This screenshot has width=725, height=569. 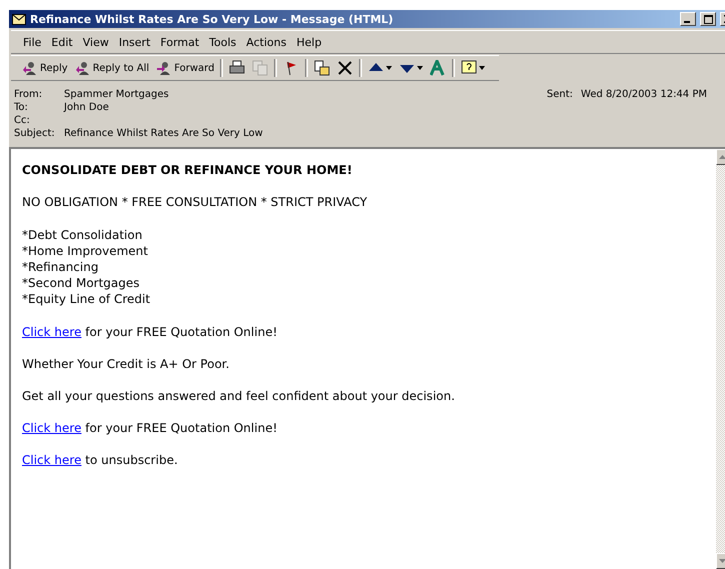 I want to click on list-item: *Refinancing, so click(x=61, y=267).